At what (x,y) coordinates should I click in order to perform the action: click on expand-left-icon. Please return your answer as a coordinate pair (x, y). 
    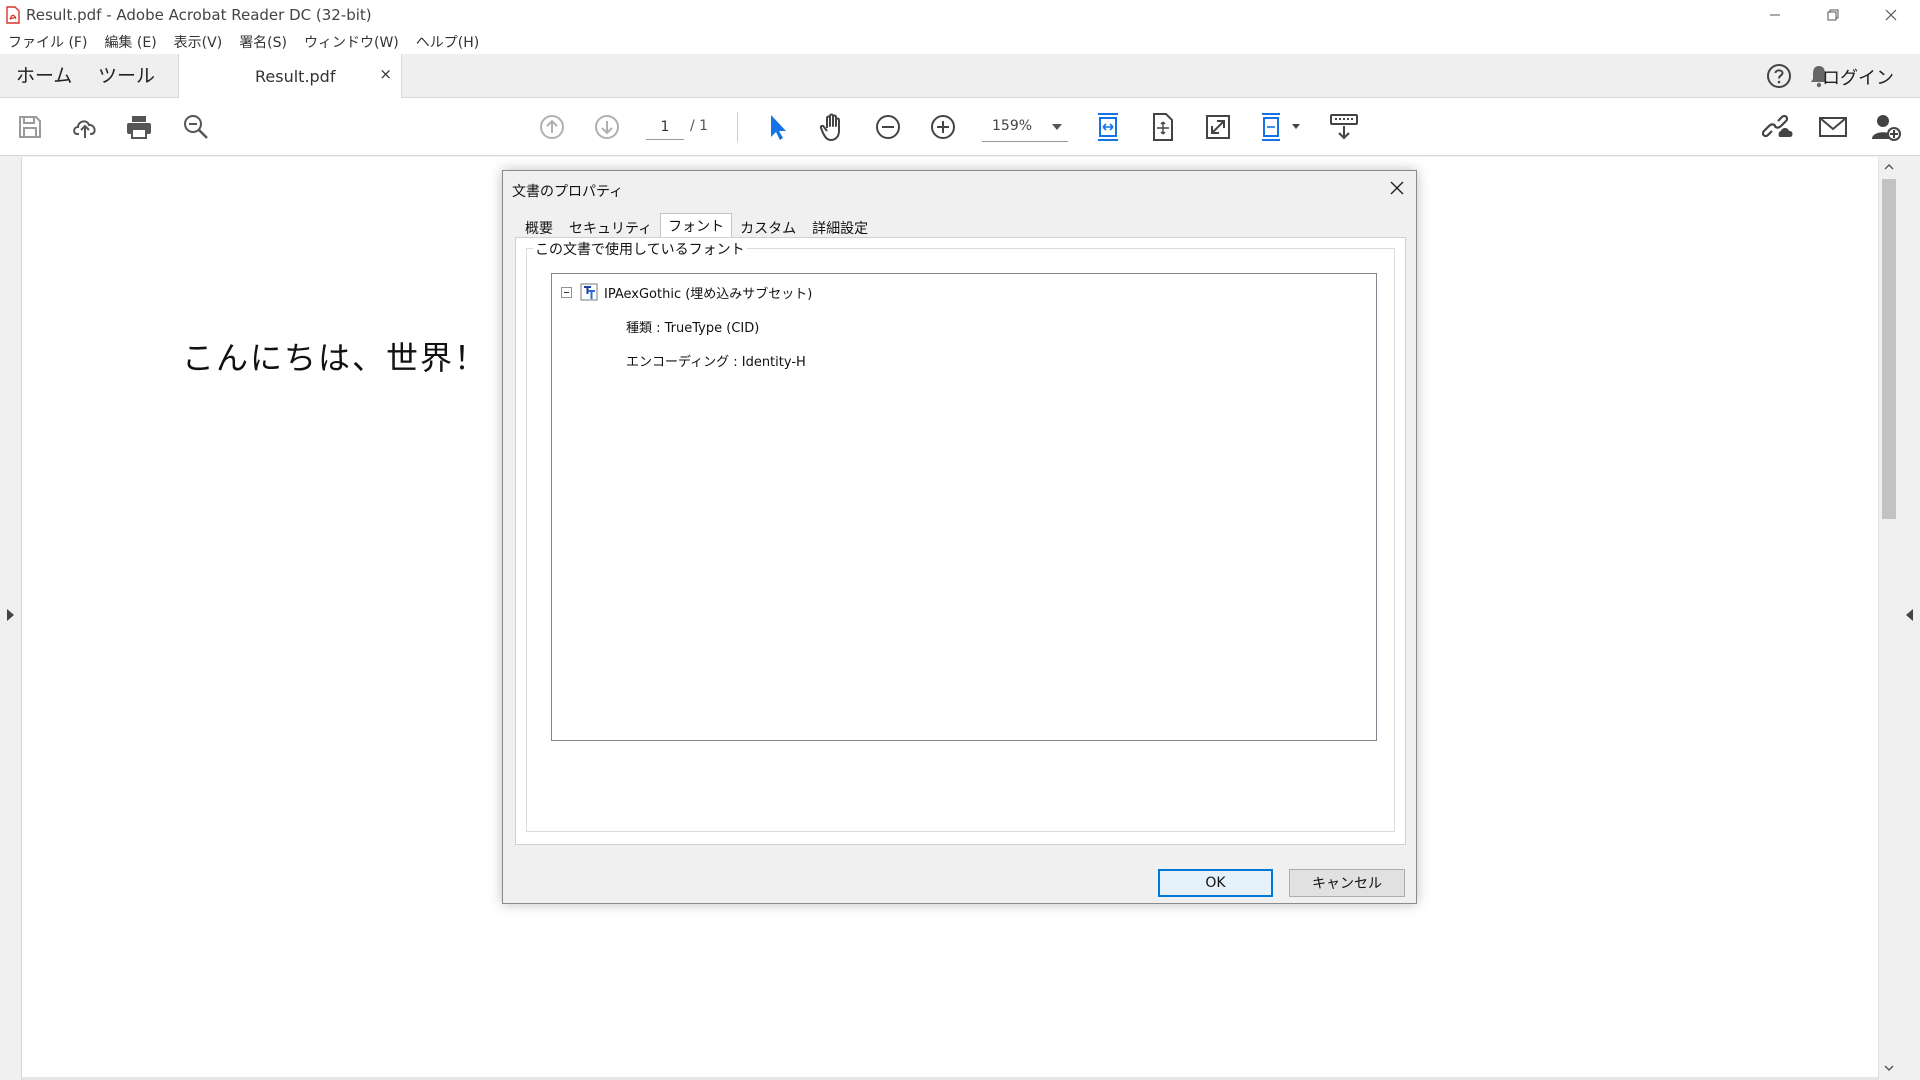
    Looking at the image, I should click on (10, 615).